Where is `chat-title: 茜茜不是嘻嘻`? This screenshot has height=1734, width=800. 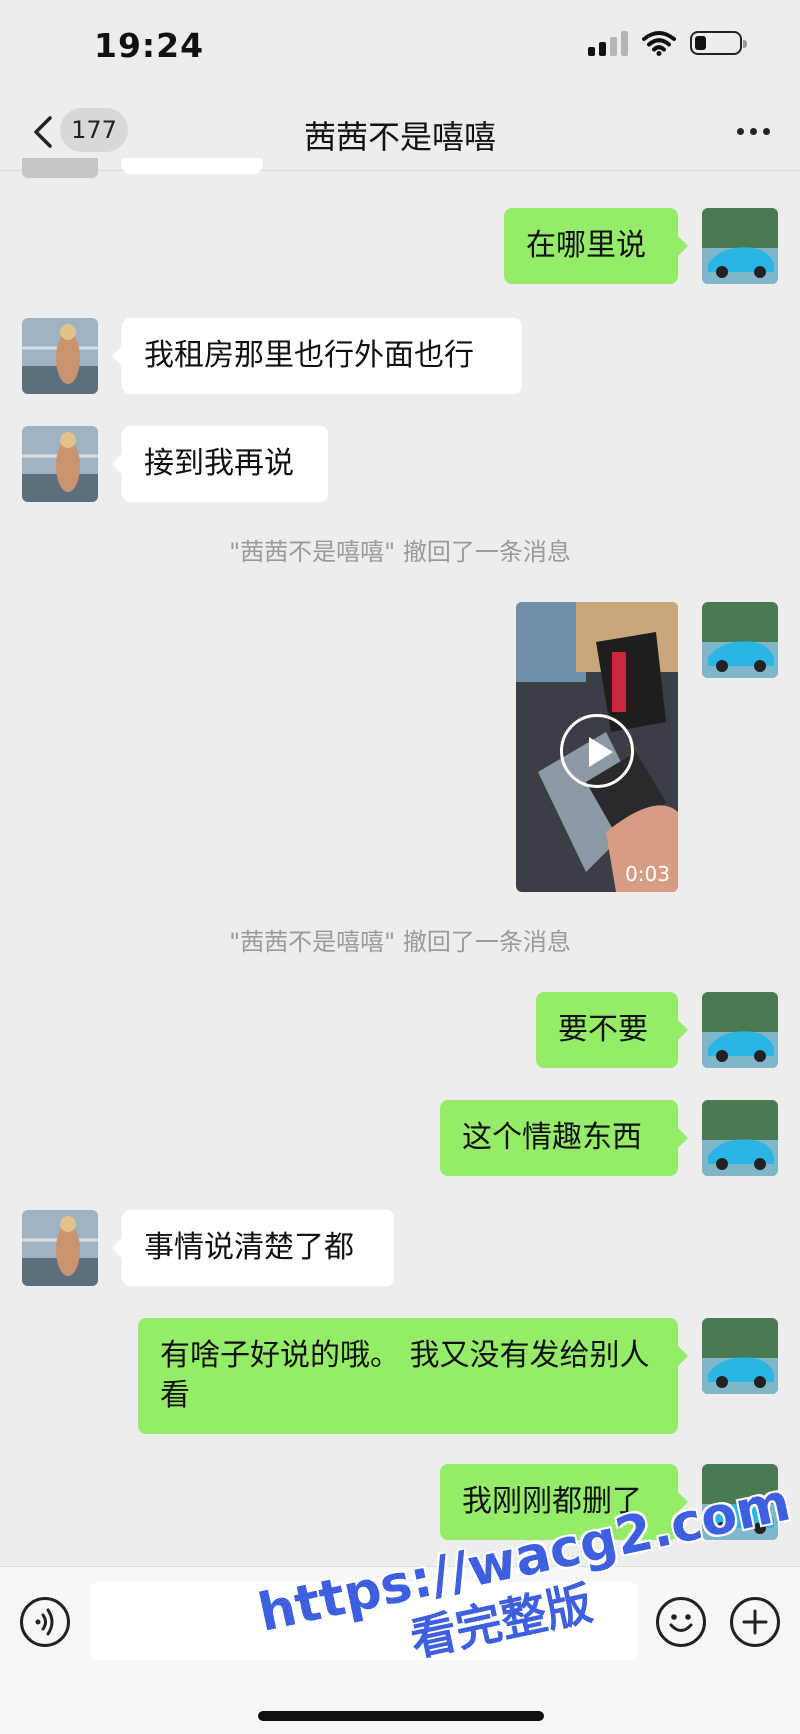 chat-title: 茜茜不是嘻嘻 is located at coordinates (399, 137).